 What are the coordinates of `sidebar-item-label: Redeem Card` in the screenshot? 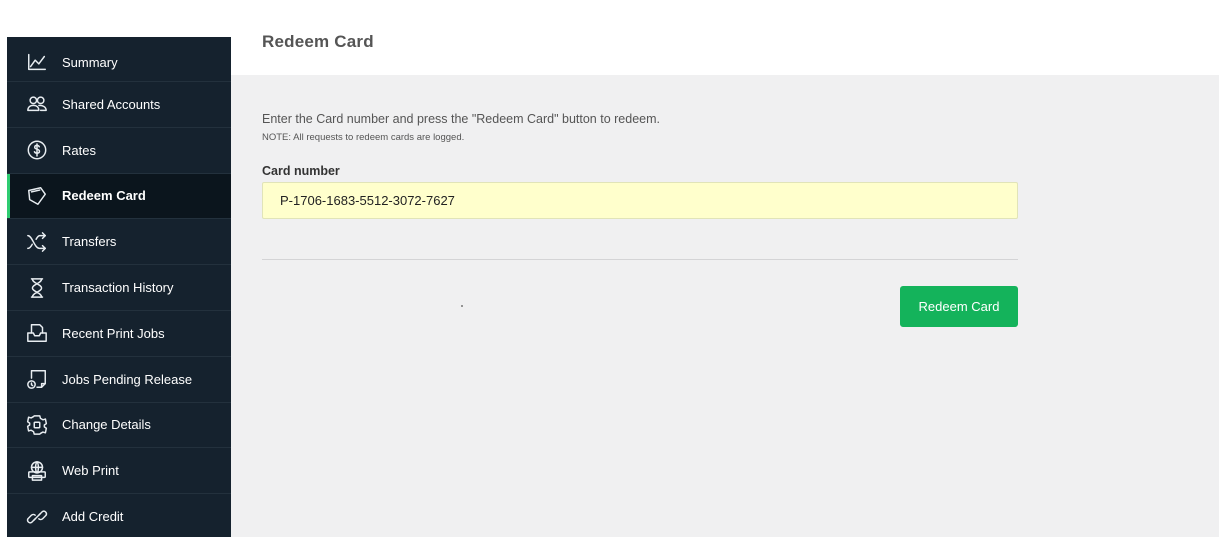 It's located at (104, 196).